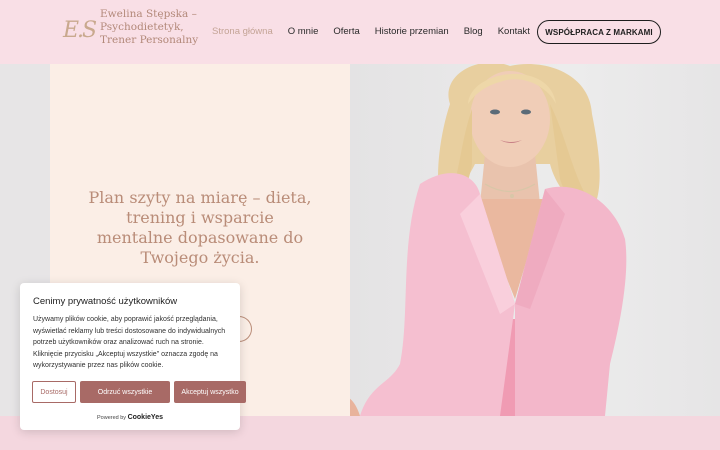  Describe the element at coordinates (346, 31) in the screenshot. I see `nav-item-offer: Oferta` at that location.